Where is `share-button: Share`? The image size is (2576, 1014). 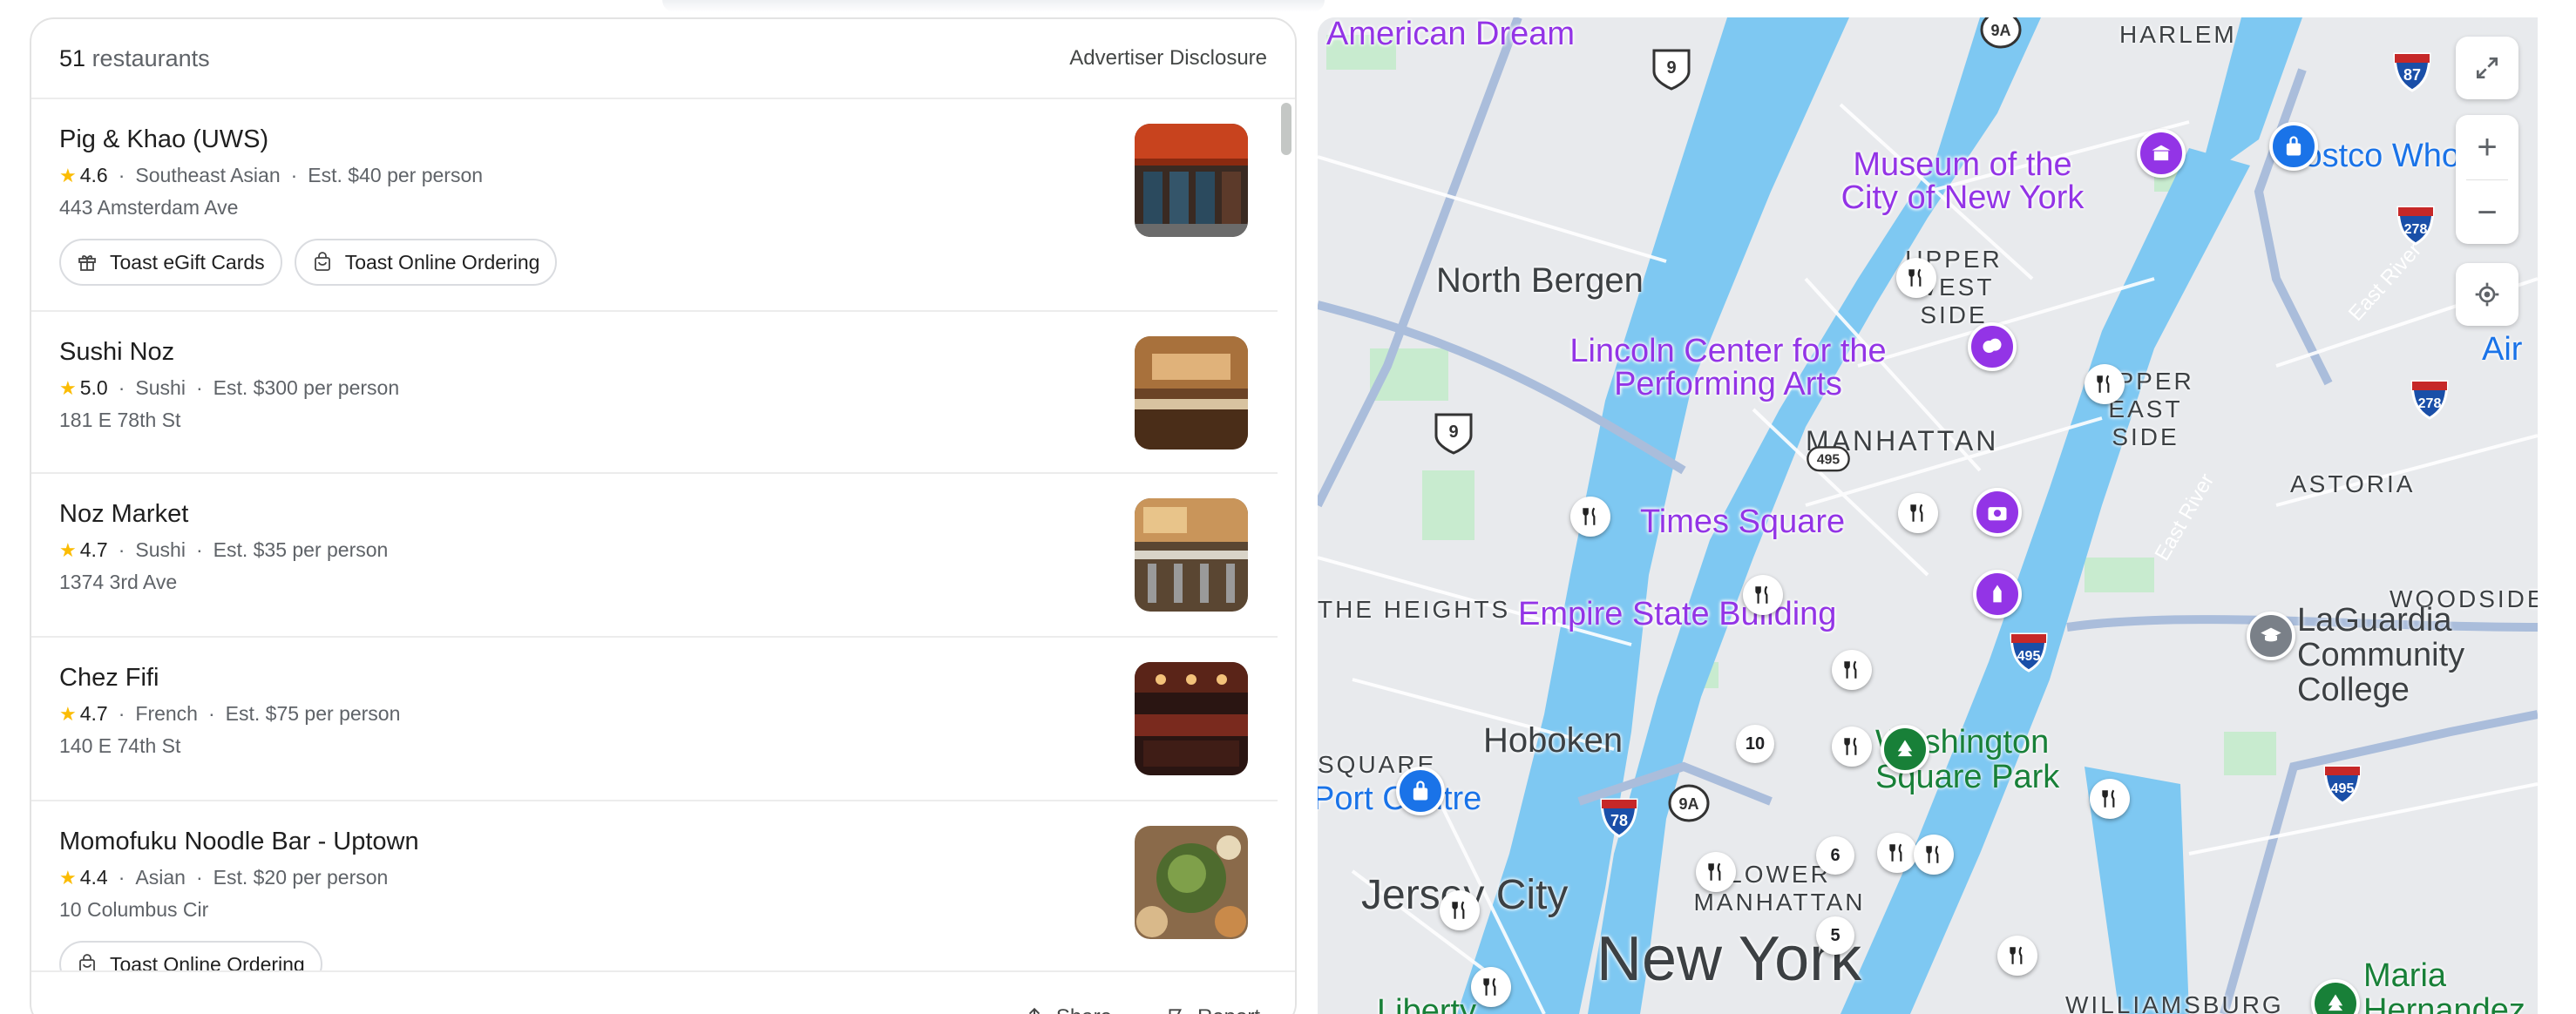 share-button: Share is located at coordinates (1067, 1004).